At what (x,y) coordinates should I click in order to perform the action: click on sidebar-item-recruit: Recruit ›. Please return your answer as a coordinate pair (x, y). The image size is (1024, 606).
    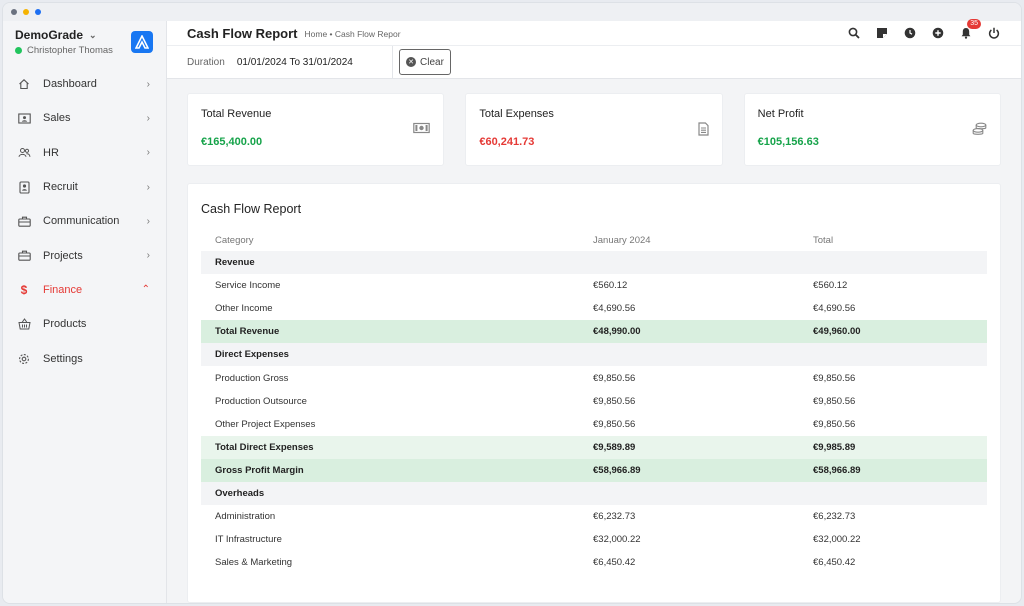
    Looking at the image, I should click on (84, 187).